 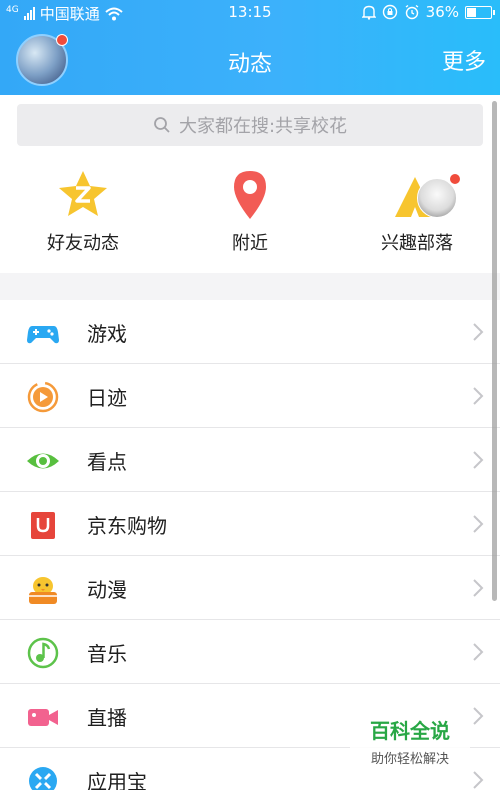 I want to click on lock-rotation-icon, so click(x=389, y=12).